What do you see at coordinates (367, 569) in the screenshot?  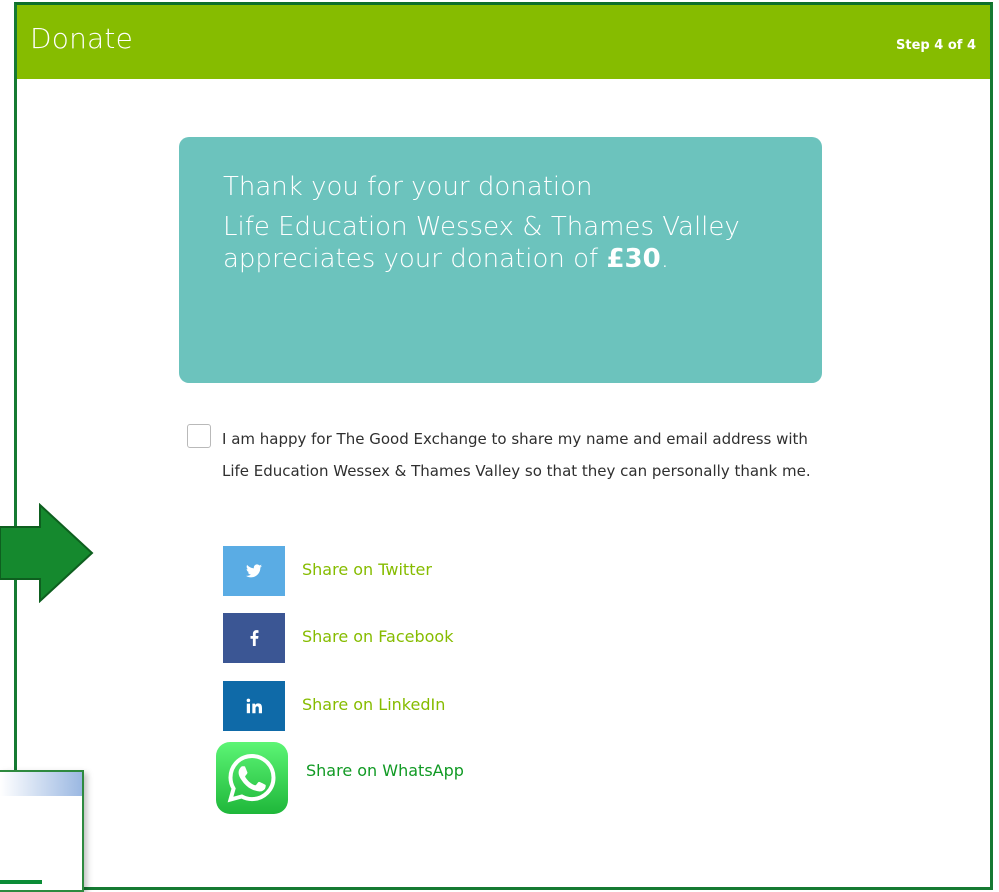 I see `share-twitter-link: Share on Twitter` at bounding box center [367, 569].